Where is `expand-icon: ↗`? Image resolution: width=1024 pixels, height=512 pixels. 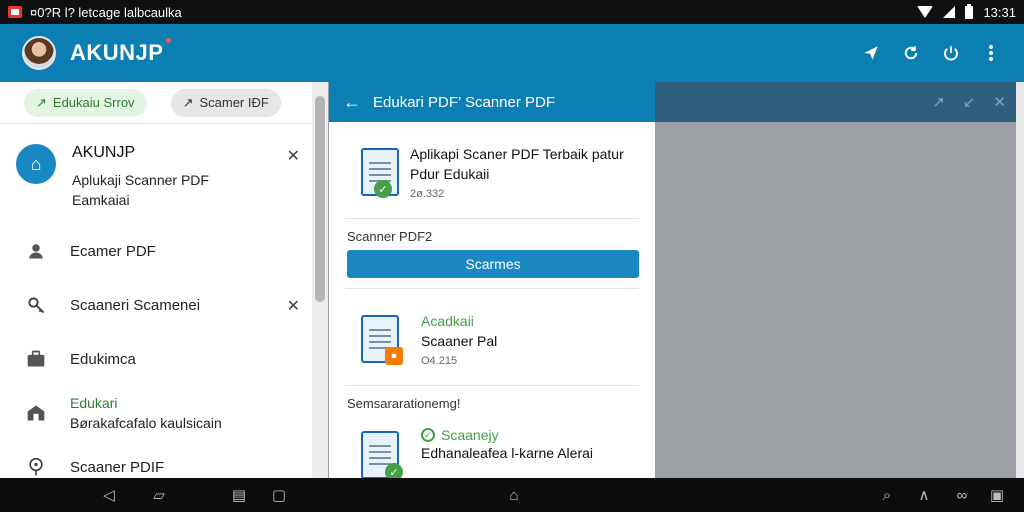
expand-icon: ↗ is located at coordinates (938, 102).